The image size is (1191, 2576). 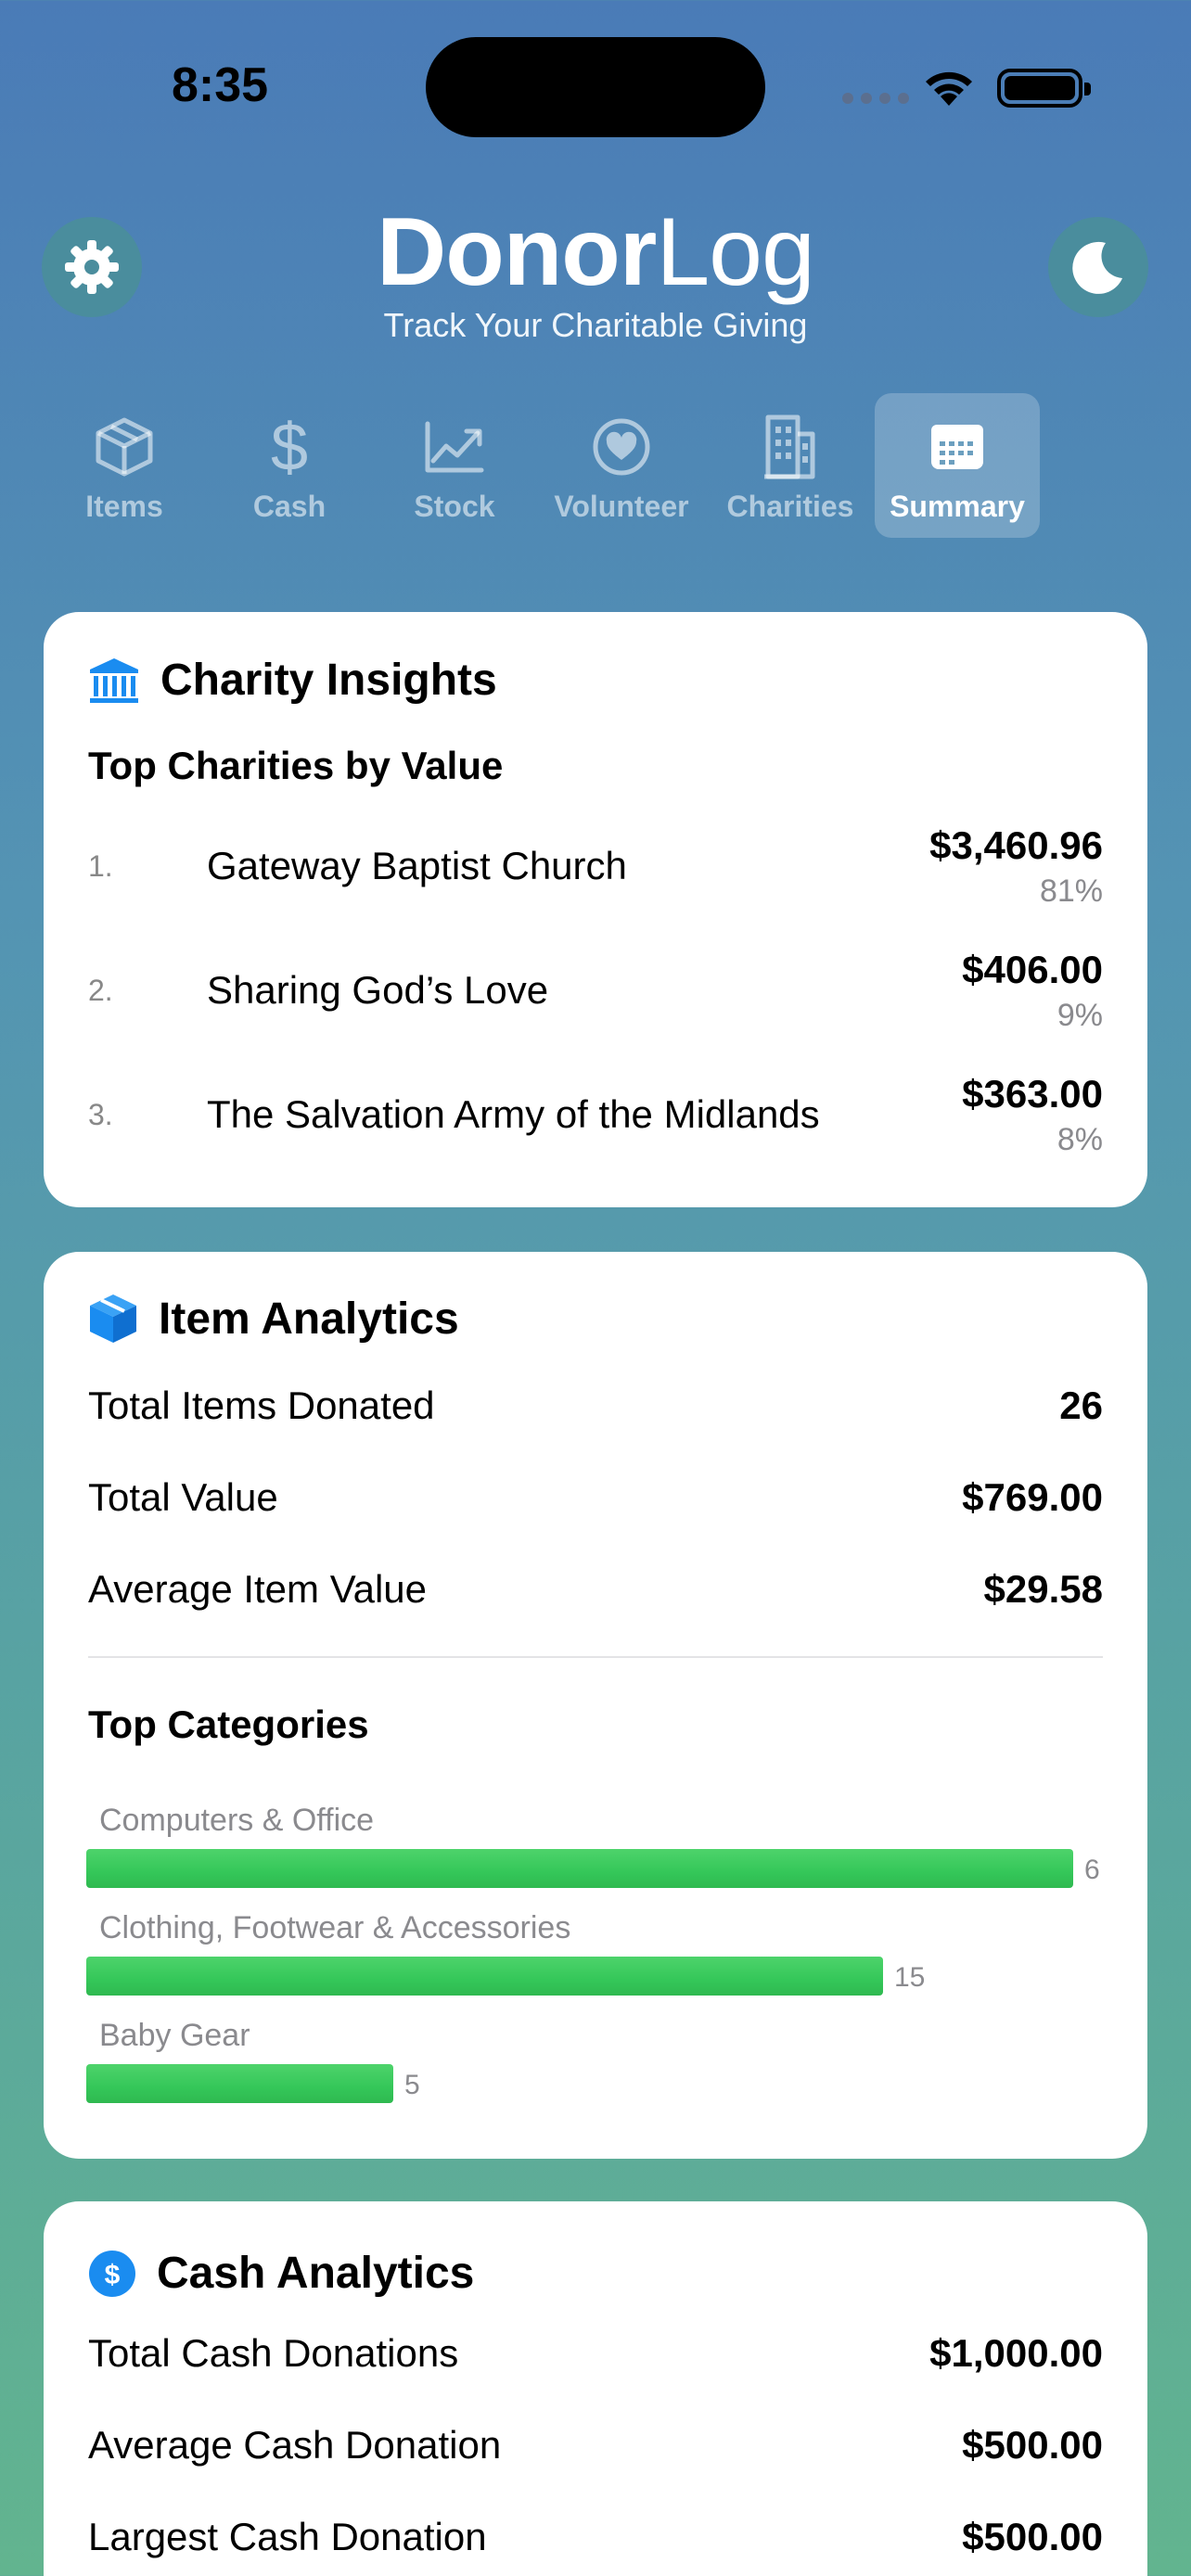 I want to click on calendar-icon, so click(x=957, y=447).